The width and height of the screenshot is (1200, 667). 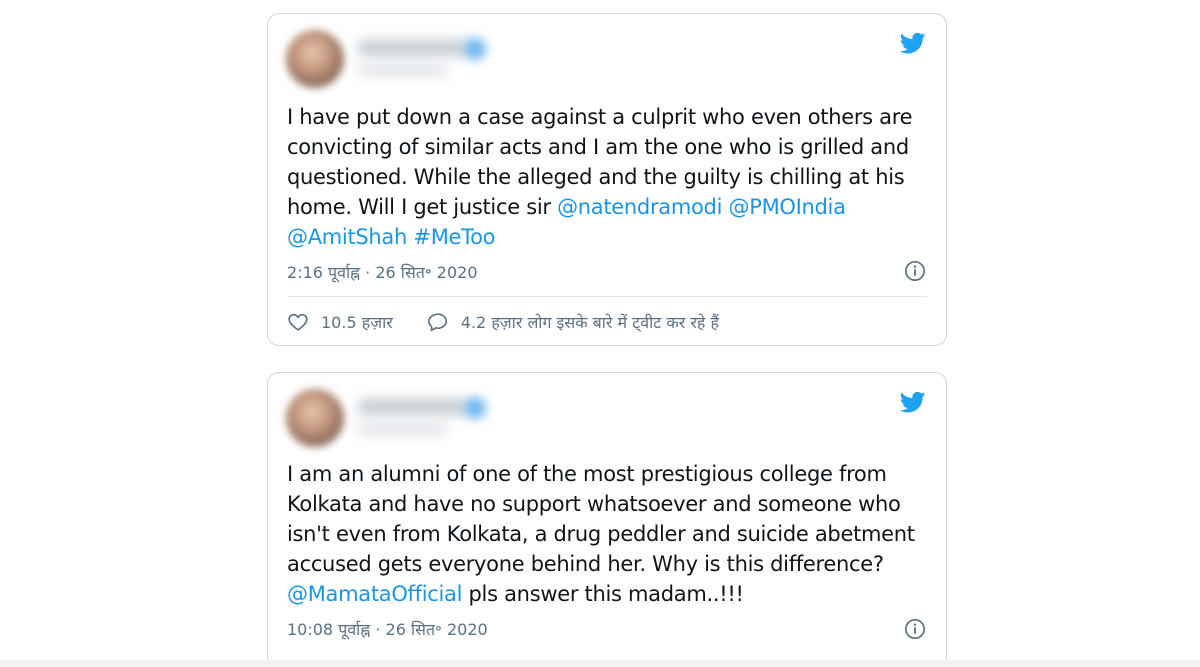 I want to click on page-bottom-strip, so click(x=600, y=663).